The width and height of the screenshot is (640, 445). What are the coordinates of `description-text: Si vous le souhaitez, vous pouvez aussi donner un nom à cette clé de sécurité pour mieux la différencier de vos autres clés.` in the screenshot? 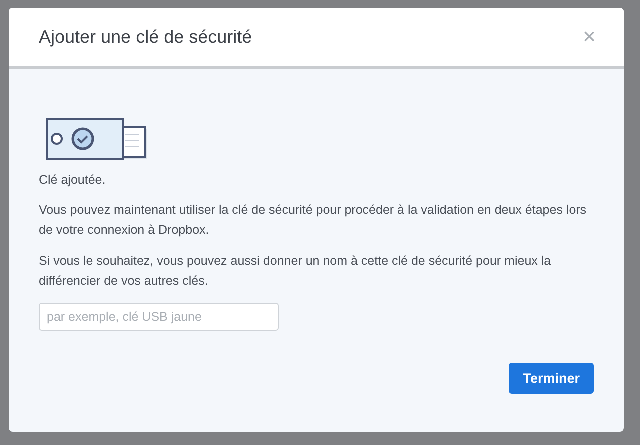 It's located at (295, 271).